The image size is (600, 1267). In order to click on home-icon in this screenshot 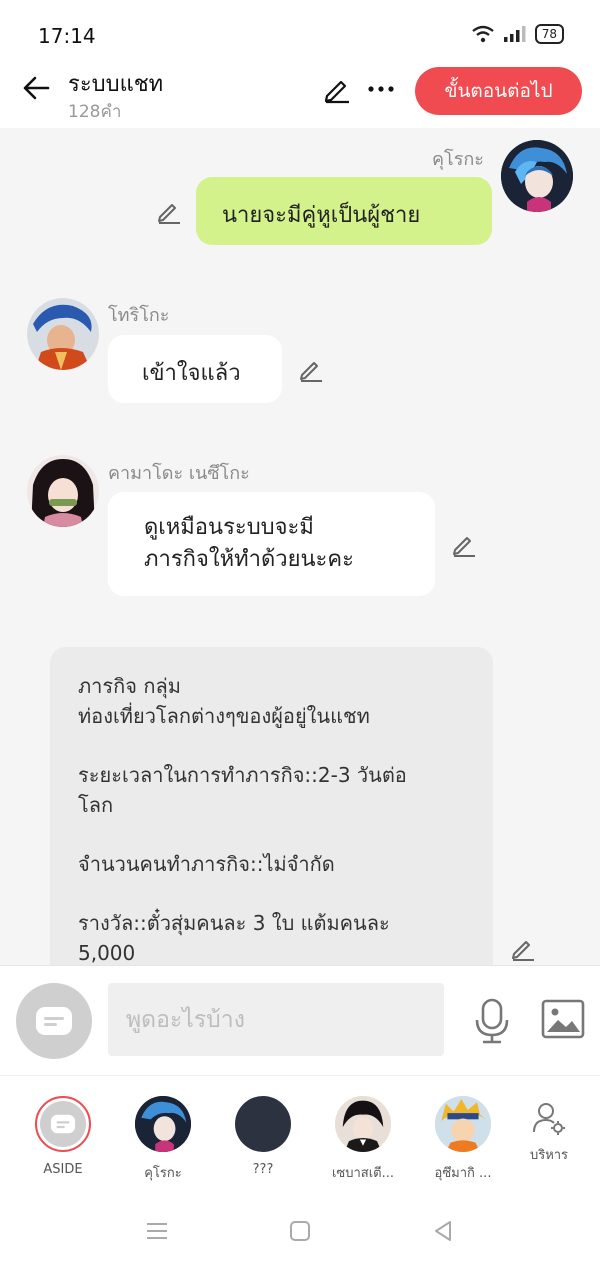, I will do `click(300, 1231)`.